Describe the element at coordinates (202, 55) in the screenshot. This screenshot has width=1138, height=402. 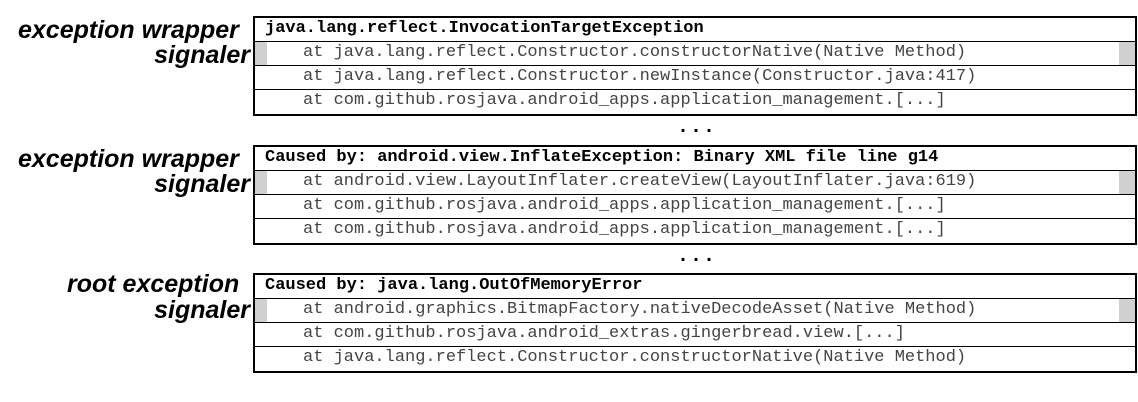
I see `label-signaler-1: signaler` at that location.